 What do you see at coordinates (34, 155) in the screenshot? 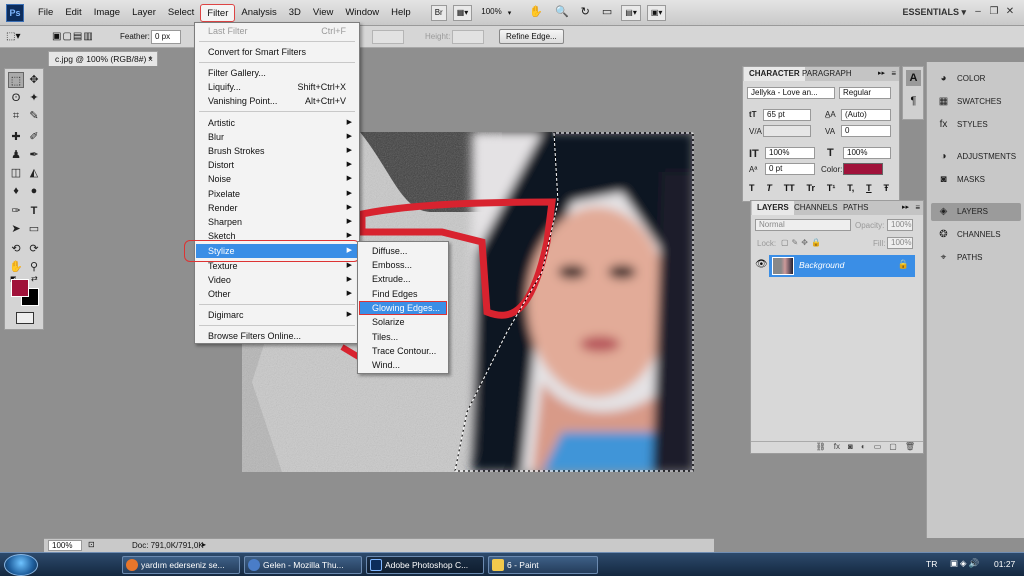
I see `history-brush-icon: ✒` at bounding box center [34, 155].